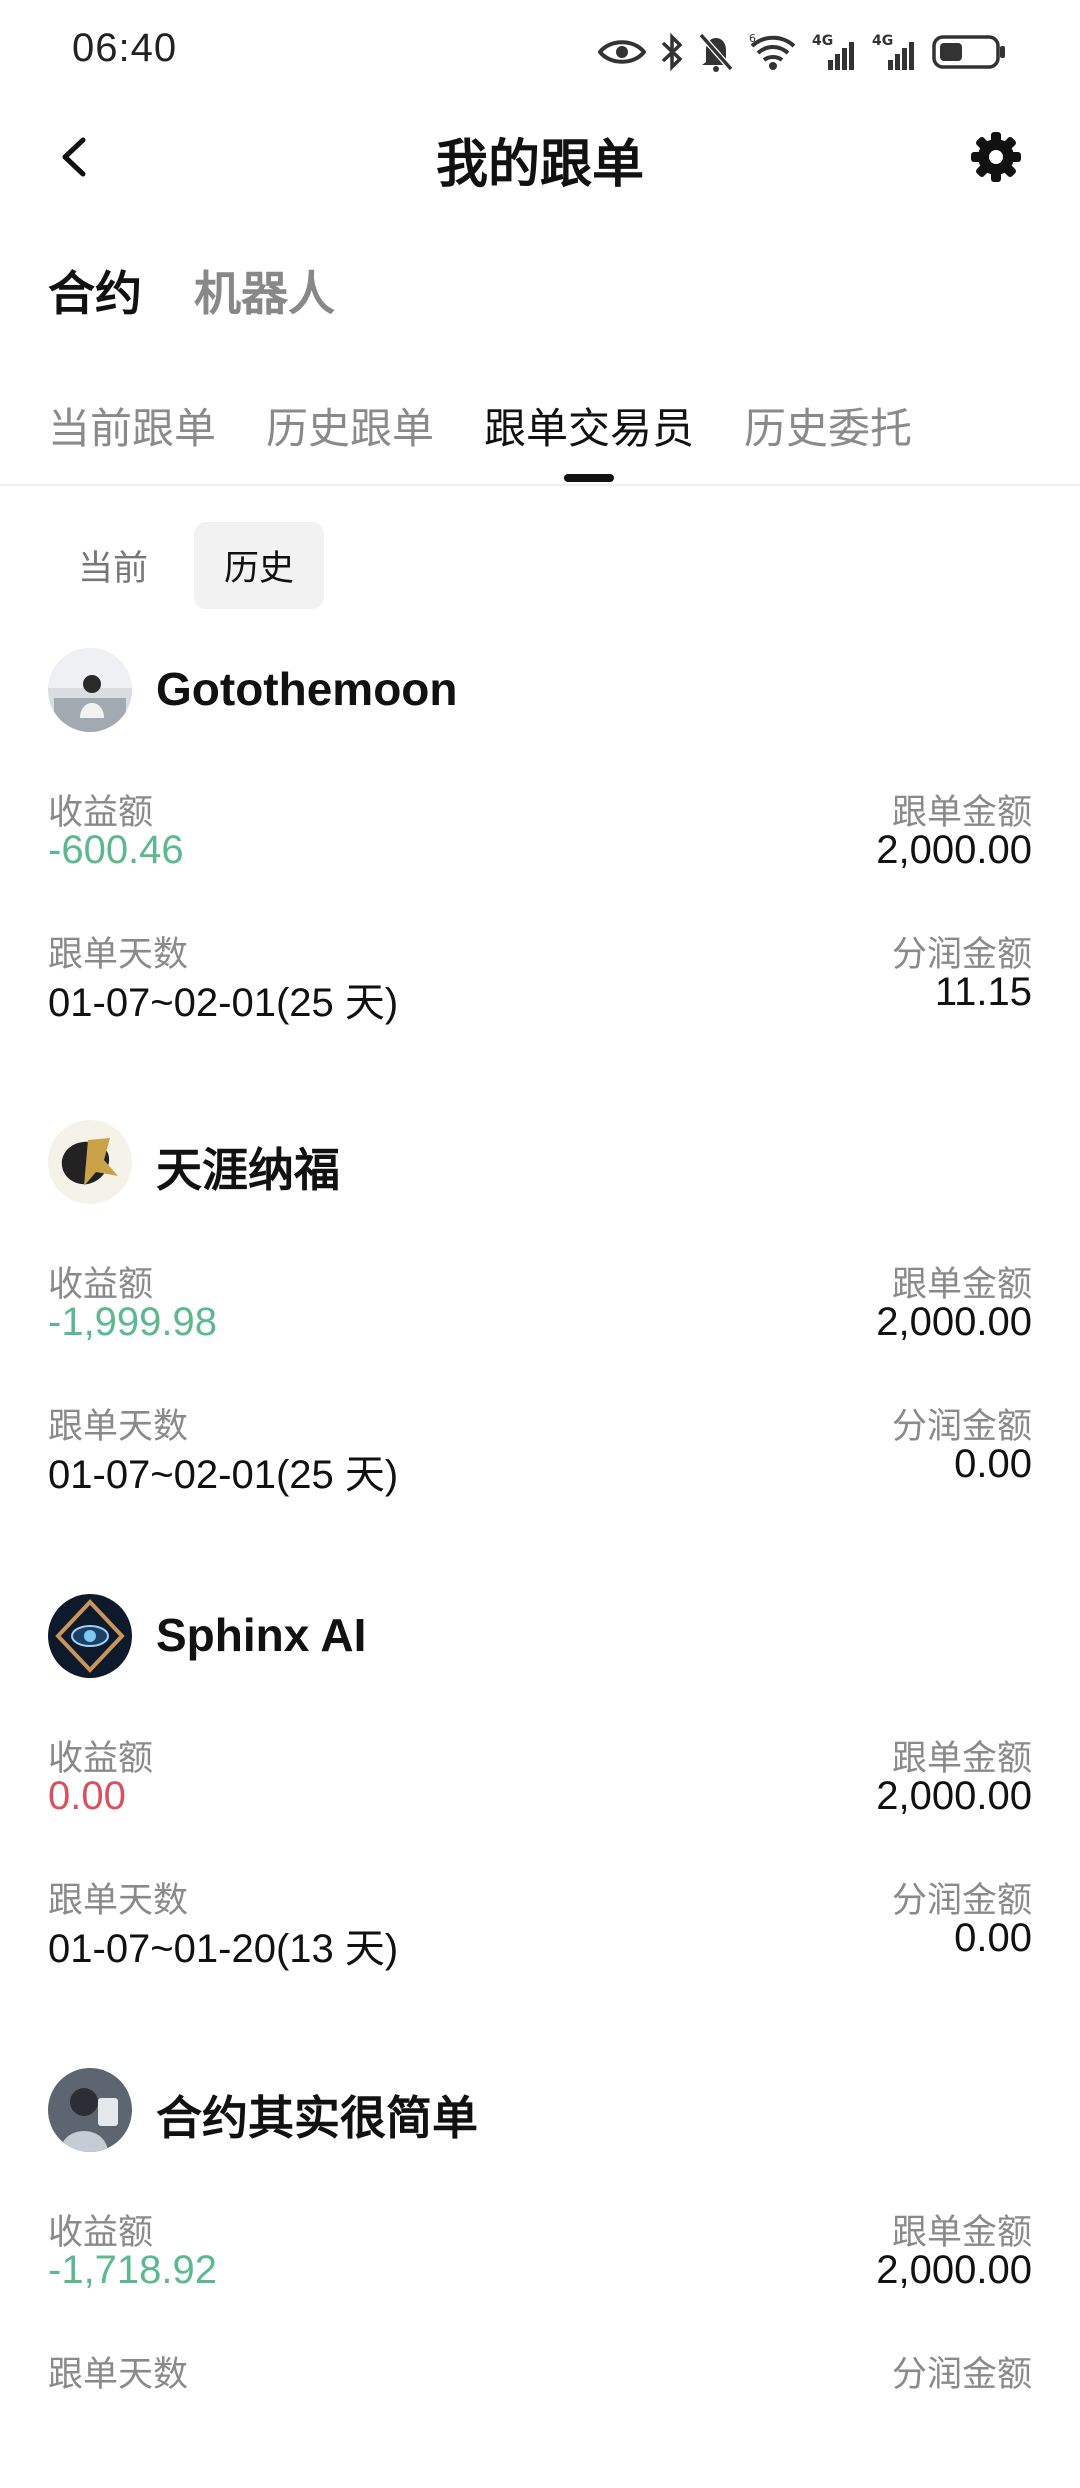 The width and height of the screenshot is (1080, 2488). Describe the element at coordinates (317, 2118) in the screenshot. I see `trader-name: 合约其实很简单` at that location.